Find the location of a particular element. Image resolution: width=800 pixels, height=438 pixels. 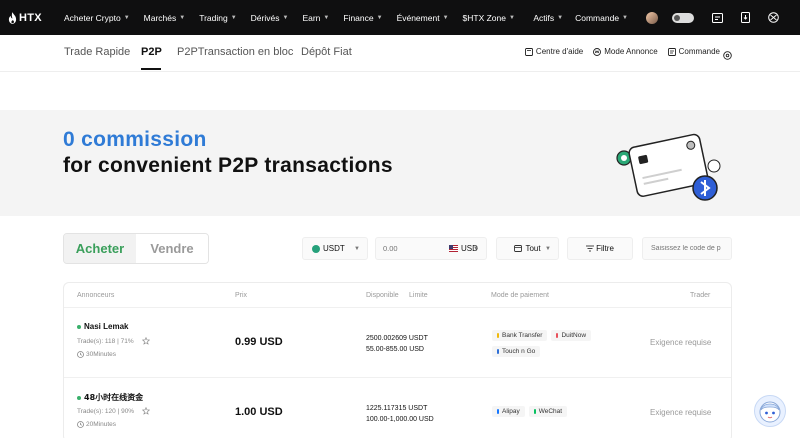

htx-flame-icon is located at coordinates (12, 17).